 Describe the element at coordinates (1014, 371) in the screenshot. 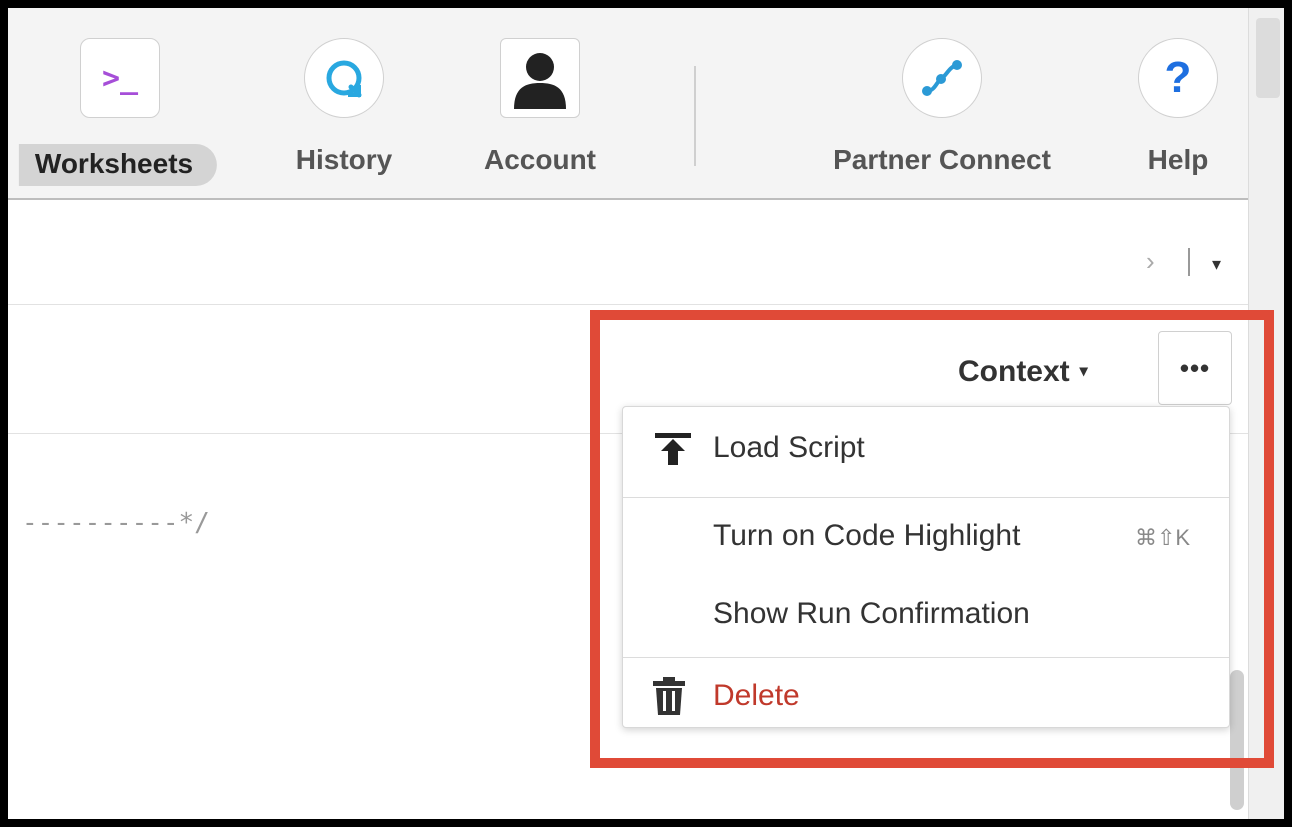

I see `context-label: Context` at that location.